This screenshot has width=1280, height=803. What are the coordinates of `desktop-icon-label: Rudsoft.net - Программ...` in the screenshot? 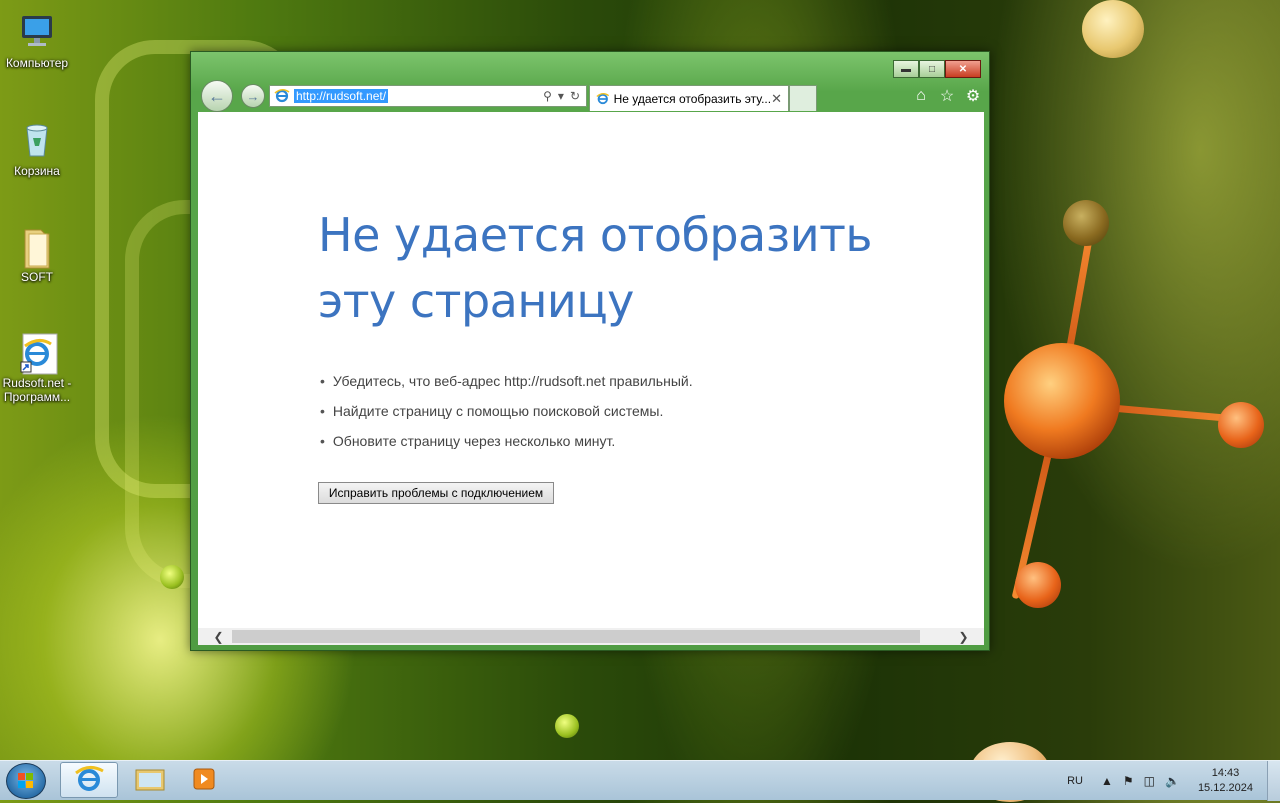 It's located at (37, 390).